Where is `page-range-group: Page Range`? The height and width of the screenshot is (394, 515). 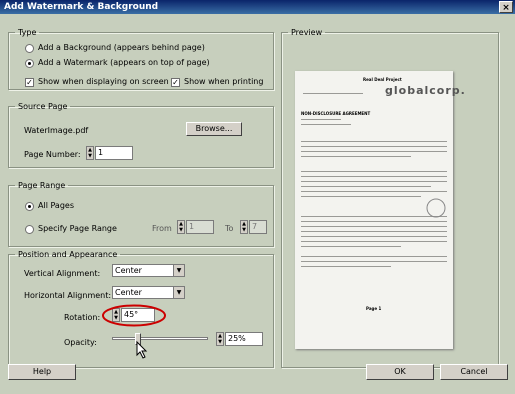
page-range-group: Page Range is located at coordinates (141, 214).